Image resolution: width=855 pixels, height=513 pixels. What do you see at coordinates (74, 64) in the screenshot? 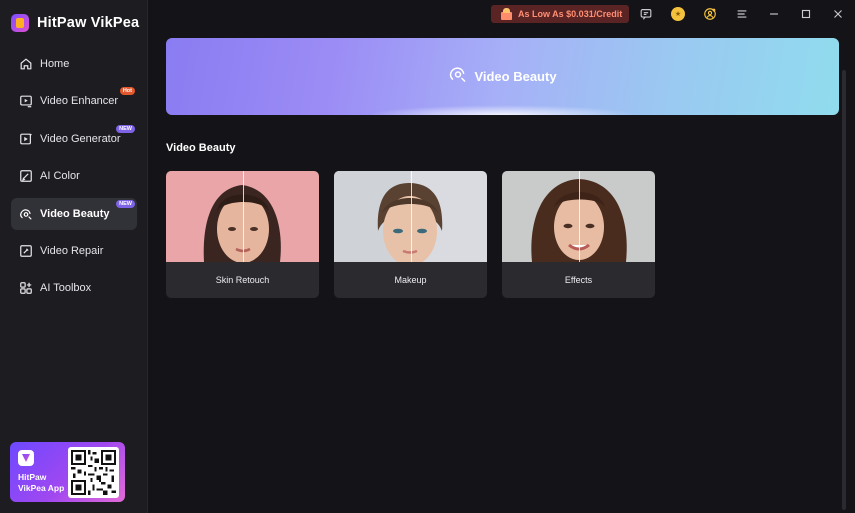
I see `sidebar-item-home: Home` at bounding box center [74, 64].